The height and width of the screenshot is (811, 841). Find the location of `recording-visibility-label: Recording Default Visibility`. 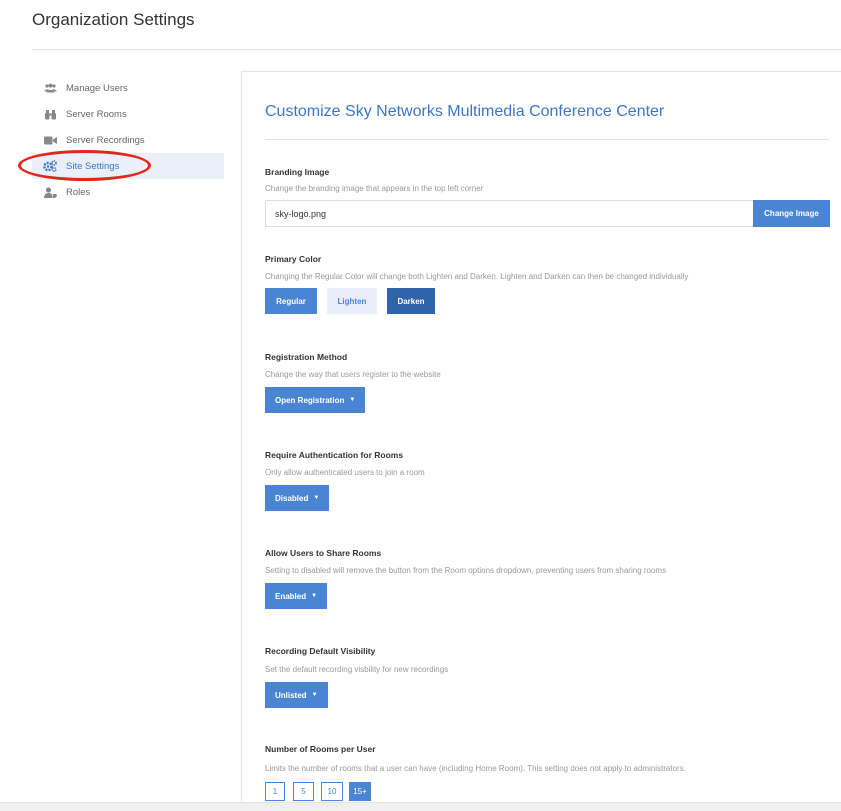

recording-visibility-label: Recording Default Visibility is located at coordinates (320, 651).